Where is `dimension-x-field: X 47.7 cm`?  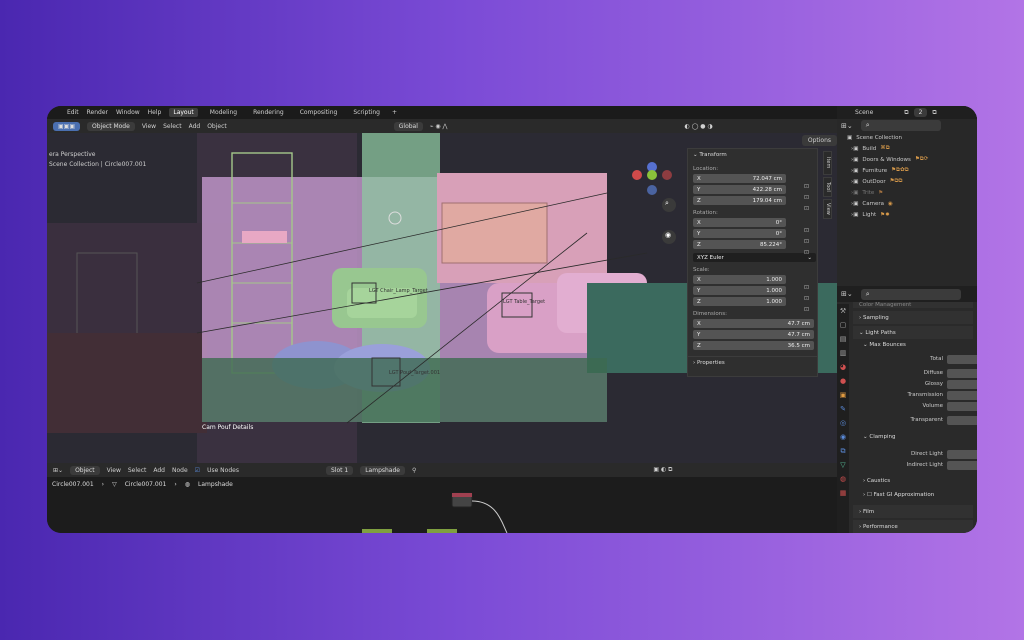 dimension-x-field: X 47.7 cm is located at coordinates (753, 323).